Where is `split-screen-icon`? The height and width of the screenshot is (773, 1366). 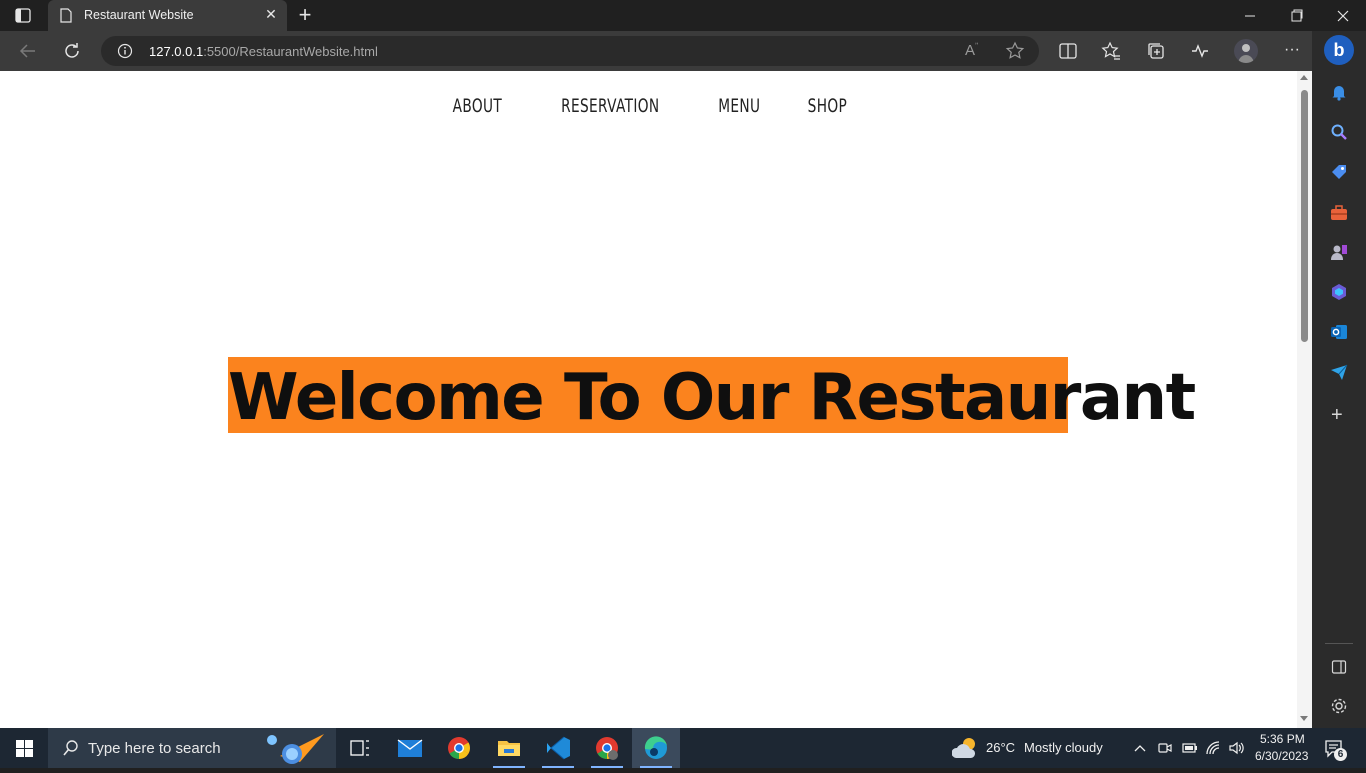 split-screen-icon is located at coordinates (1068, 51).